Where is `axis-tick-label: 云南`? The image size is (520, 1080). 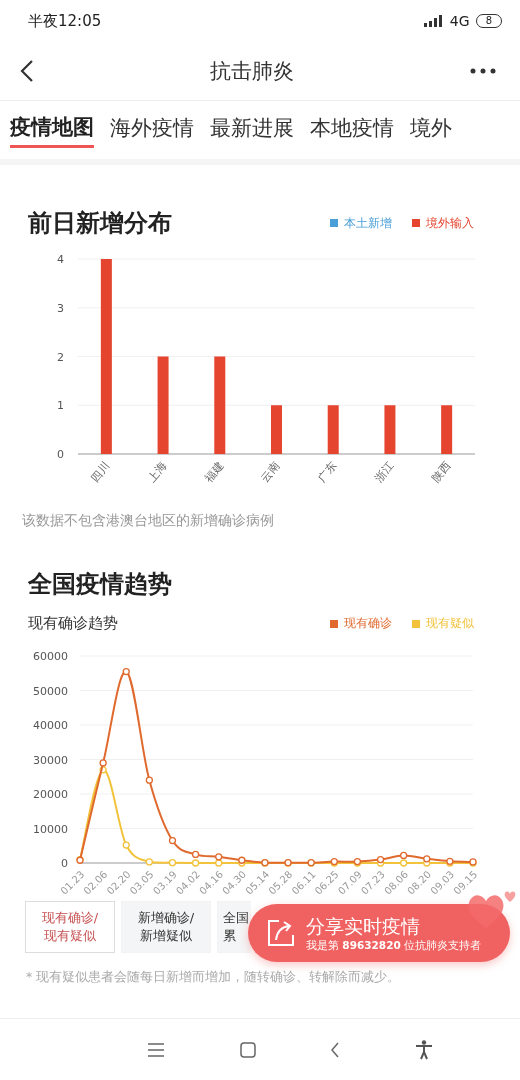
axis-tick-label: 云南 is located at coordinates (270, 472).